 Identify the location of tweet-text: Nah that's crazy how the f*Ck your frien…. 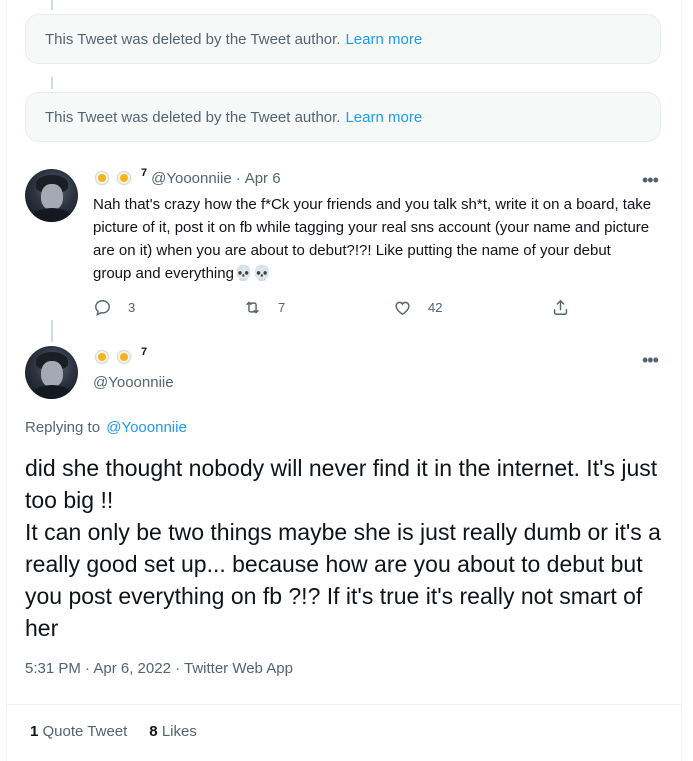
(373, 239).